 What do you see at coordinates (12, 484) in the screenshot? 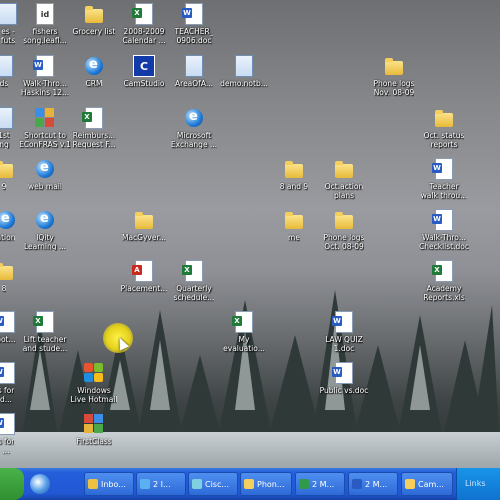
I see `start-button` at bounding box center [12, 484].